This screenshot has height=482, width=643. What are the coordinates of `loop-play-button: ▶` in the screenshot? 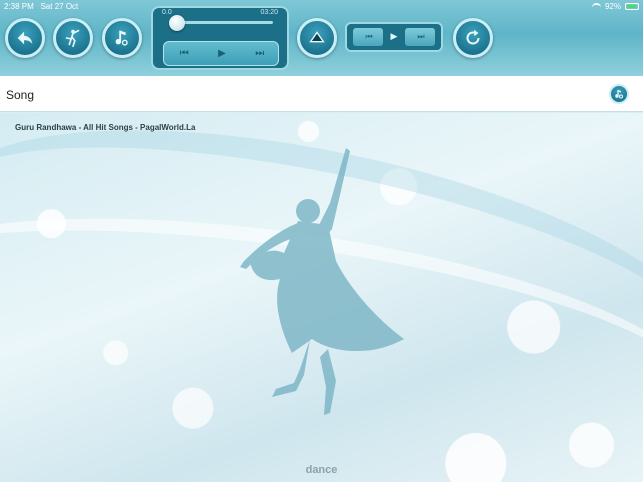 It's located at (394, 37).